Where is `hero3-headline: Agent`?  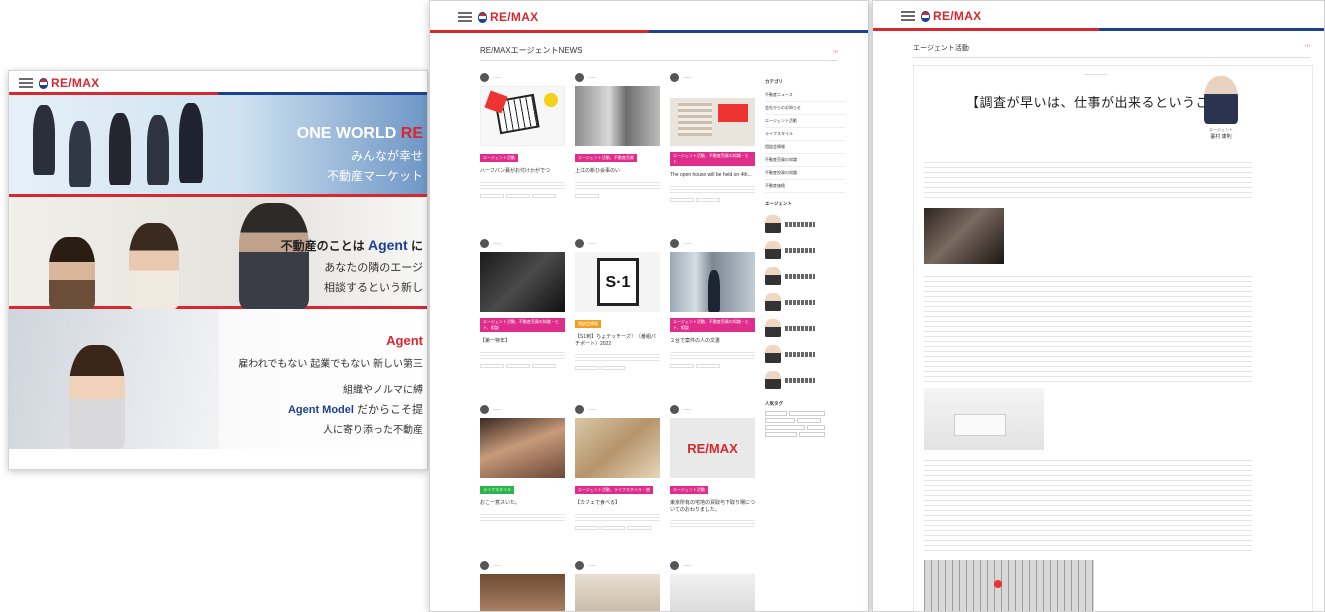 hero3-headline: Agent is located at coordinates (404, 340).